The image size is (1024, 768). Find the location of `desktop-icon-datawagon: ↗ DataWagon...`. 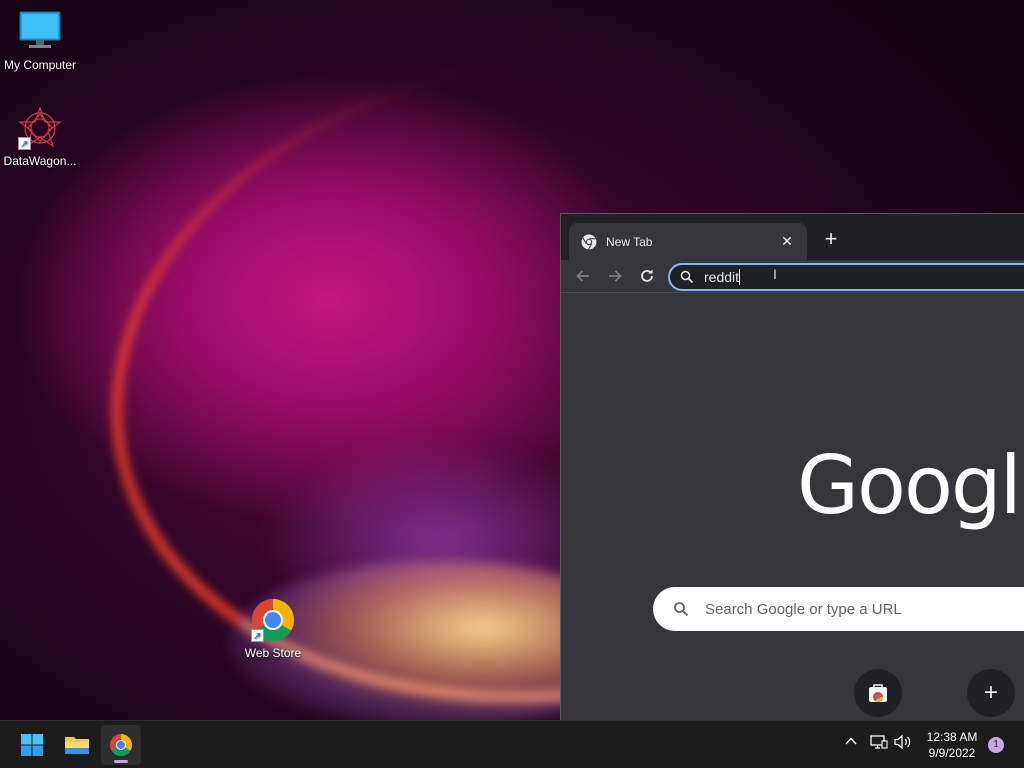

desktop-icon-datawagon: ↗ DataWagon... is located at coordinates (40, 137).